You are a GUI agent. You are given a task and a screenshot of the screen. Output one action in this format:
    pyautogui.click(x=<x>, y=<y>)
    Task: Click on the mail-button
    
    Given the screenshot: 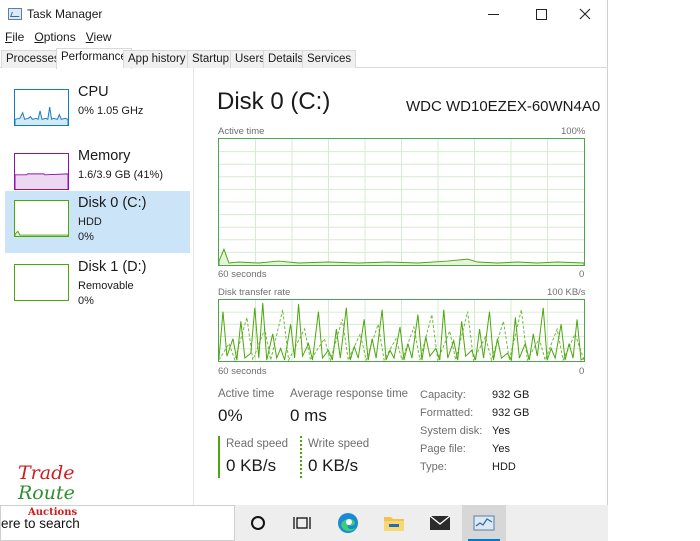 What is the action you would take?
    pyautogui.click(x=440, y=523)
    